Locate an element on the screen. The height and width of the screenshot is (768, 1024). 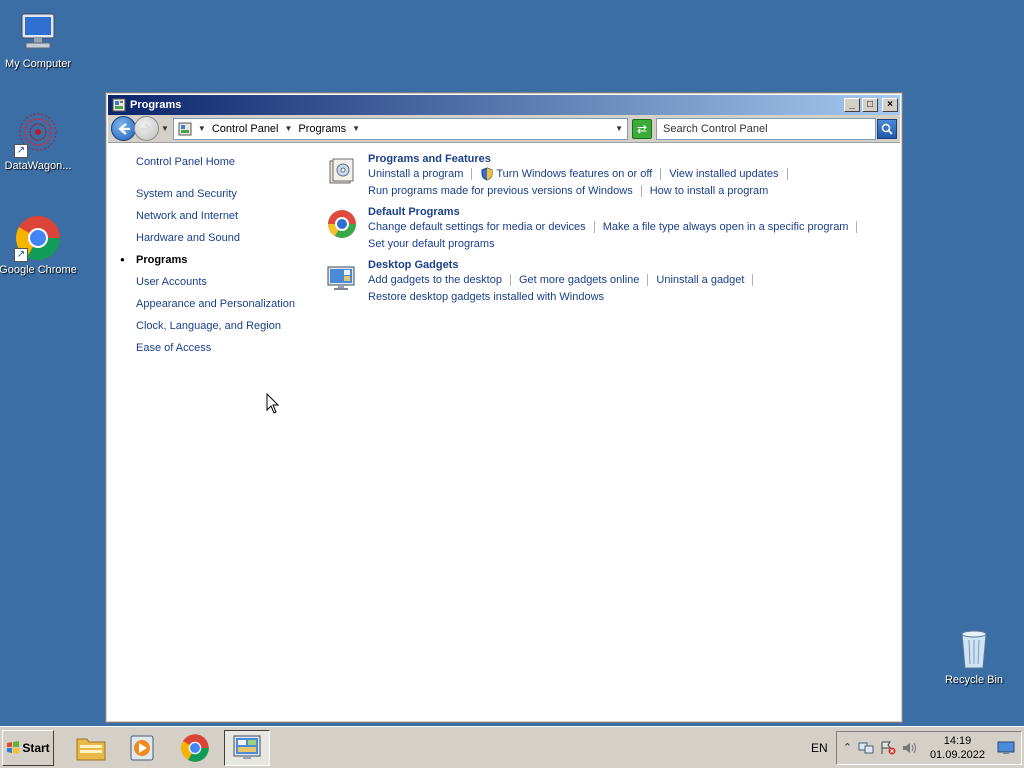
link-how-to-install: How to install a program is located at coordinates (709, 191).